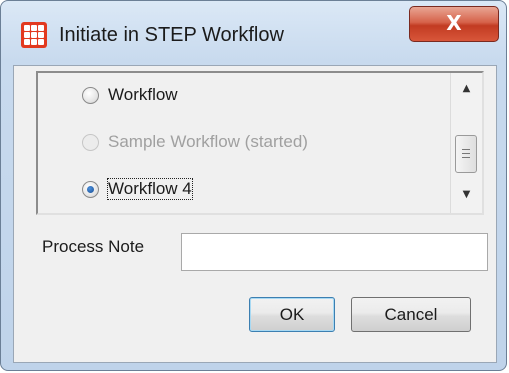 This screenshot has width=509, height=373. Describe the element at coordinates (466, 89) in the screenshot. I see `scroll-up-icon: ▲` at that location.